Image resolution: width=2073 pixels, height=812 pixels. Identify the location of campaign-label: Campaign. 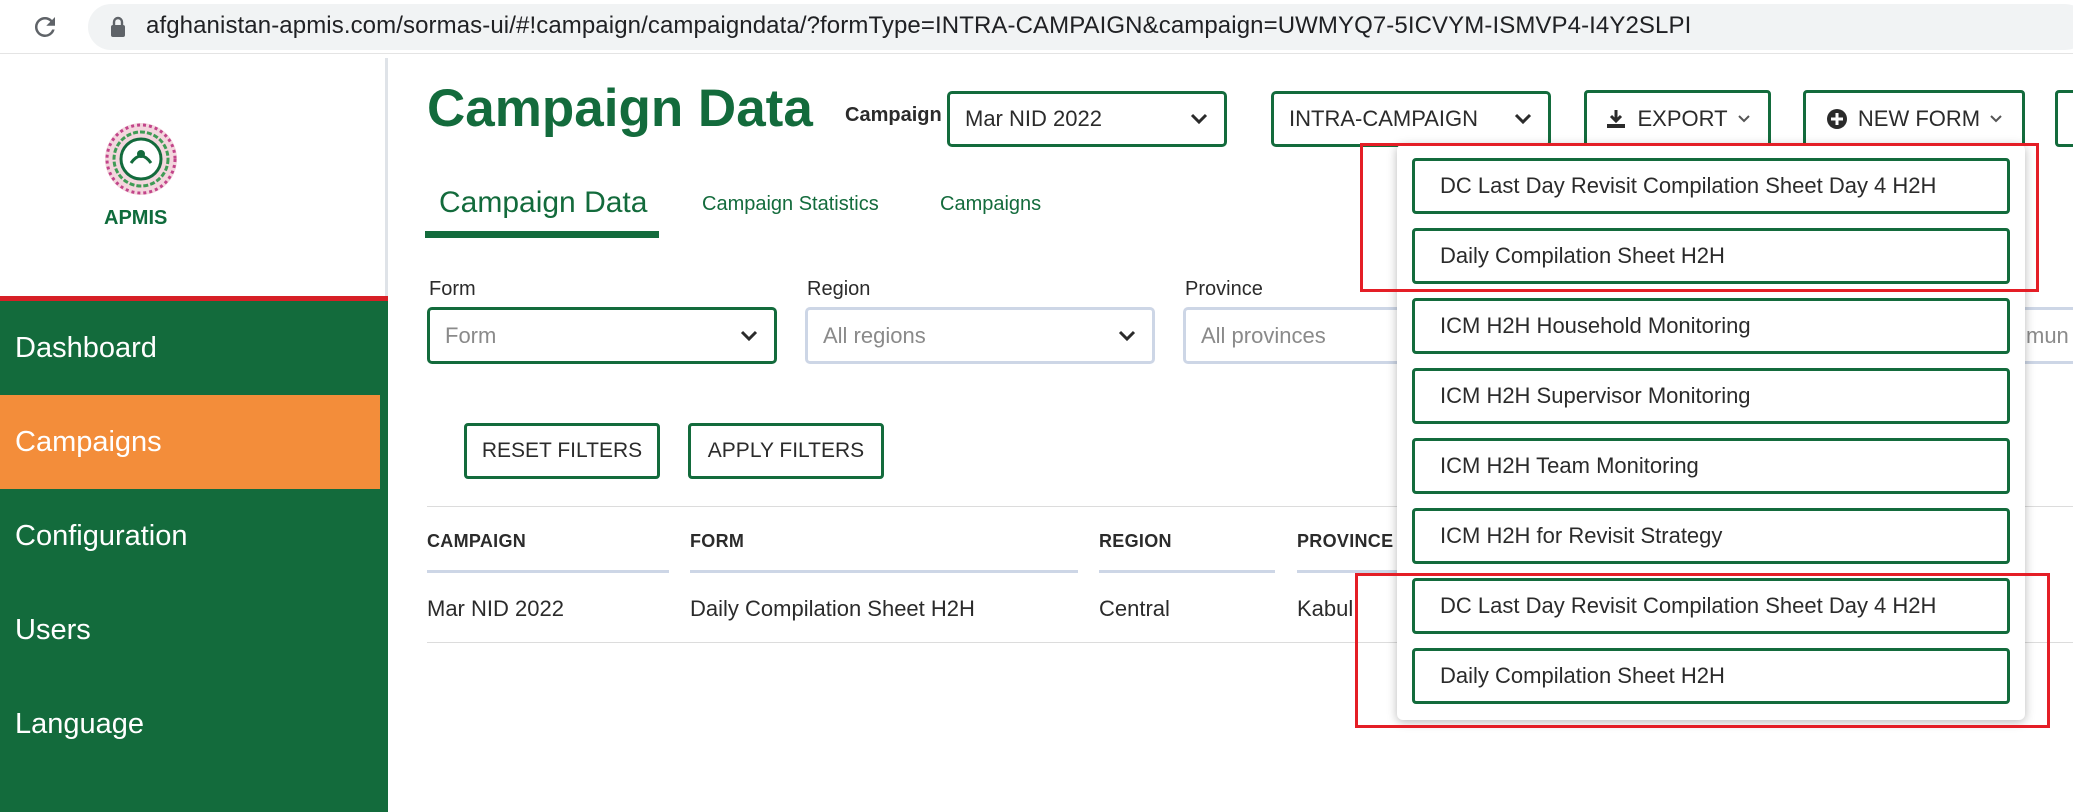
(893, 115).